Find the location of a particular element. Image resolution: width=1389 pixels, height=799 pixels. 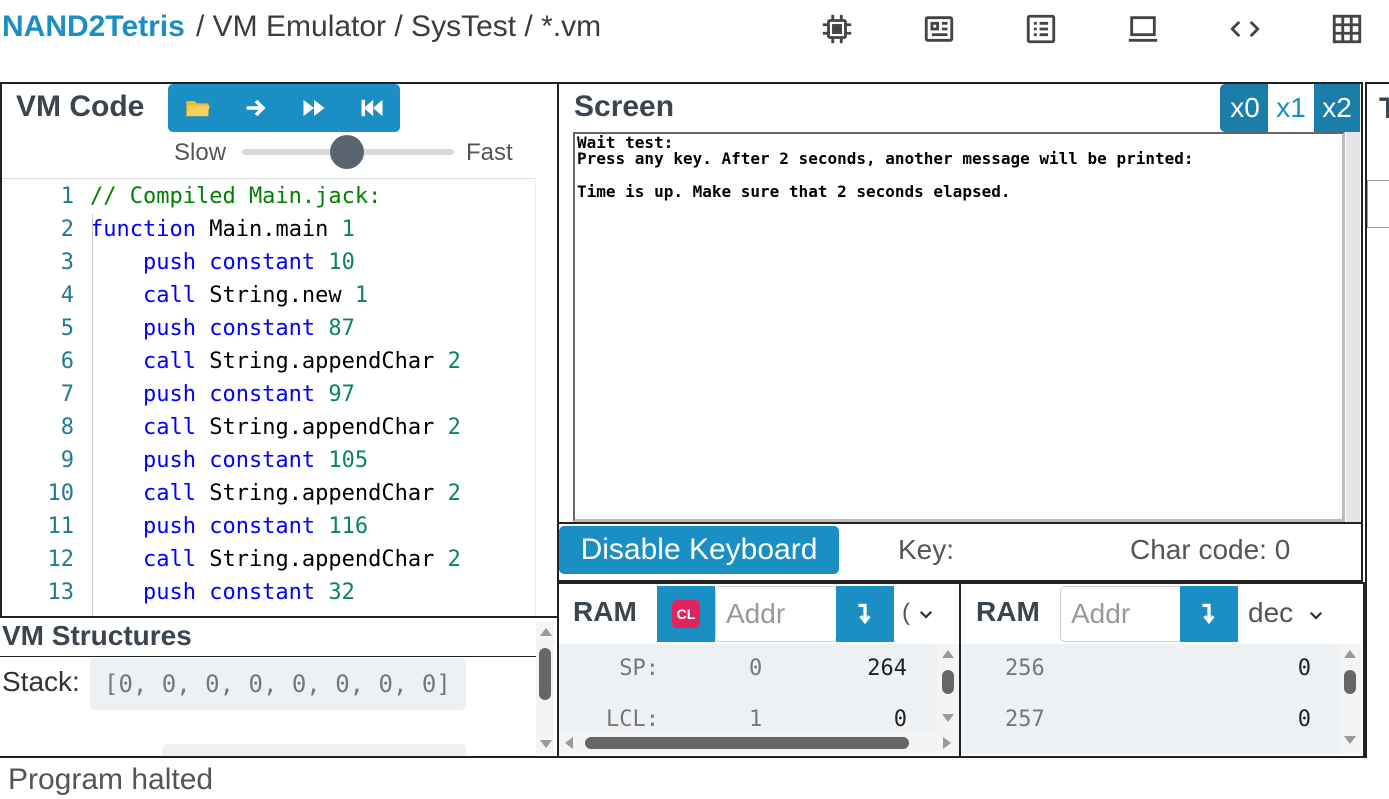

code-line: 6 call String.appendChar 2 is located at coordinates (278, 361).